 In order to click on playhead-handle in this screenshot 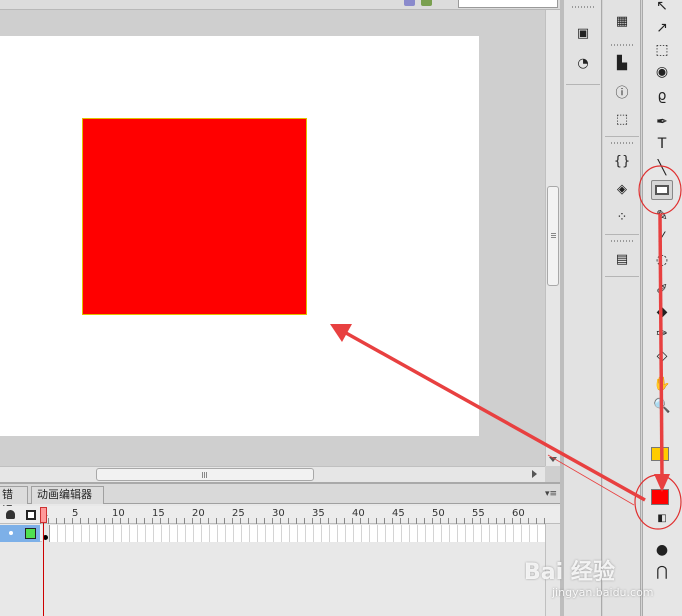, I will do `click(43, 515)`.